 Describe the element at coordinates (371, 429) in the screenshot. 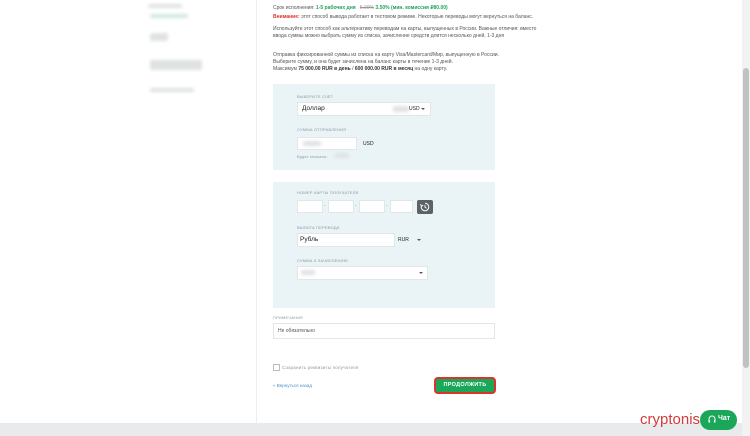

I see `footer-bar` at that location.